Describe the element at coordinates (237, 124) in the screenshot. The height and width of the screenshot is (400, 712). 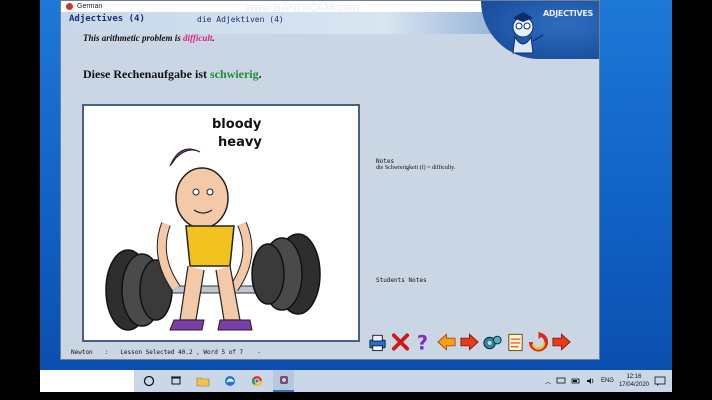
I see `caption-line-1: bloody` at that location.